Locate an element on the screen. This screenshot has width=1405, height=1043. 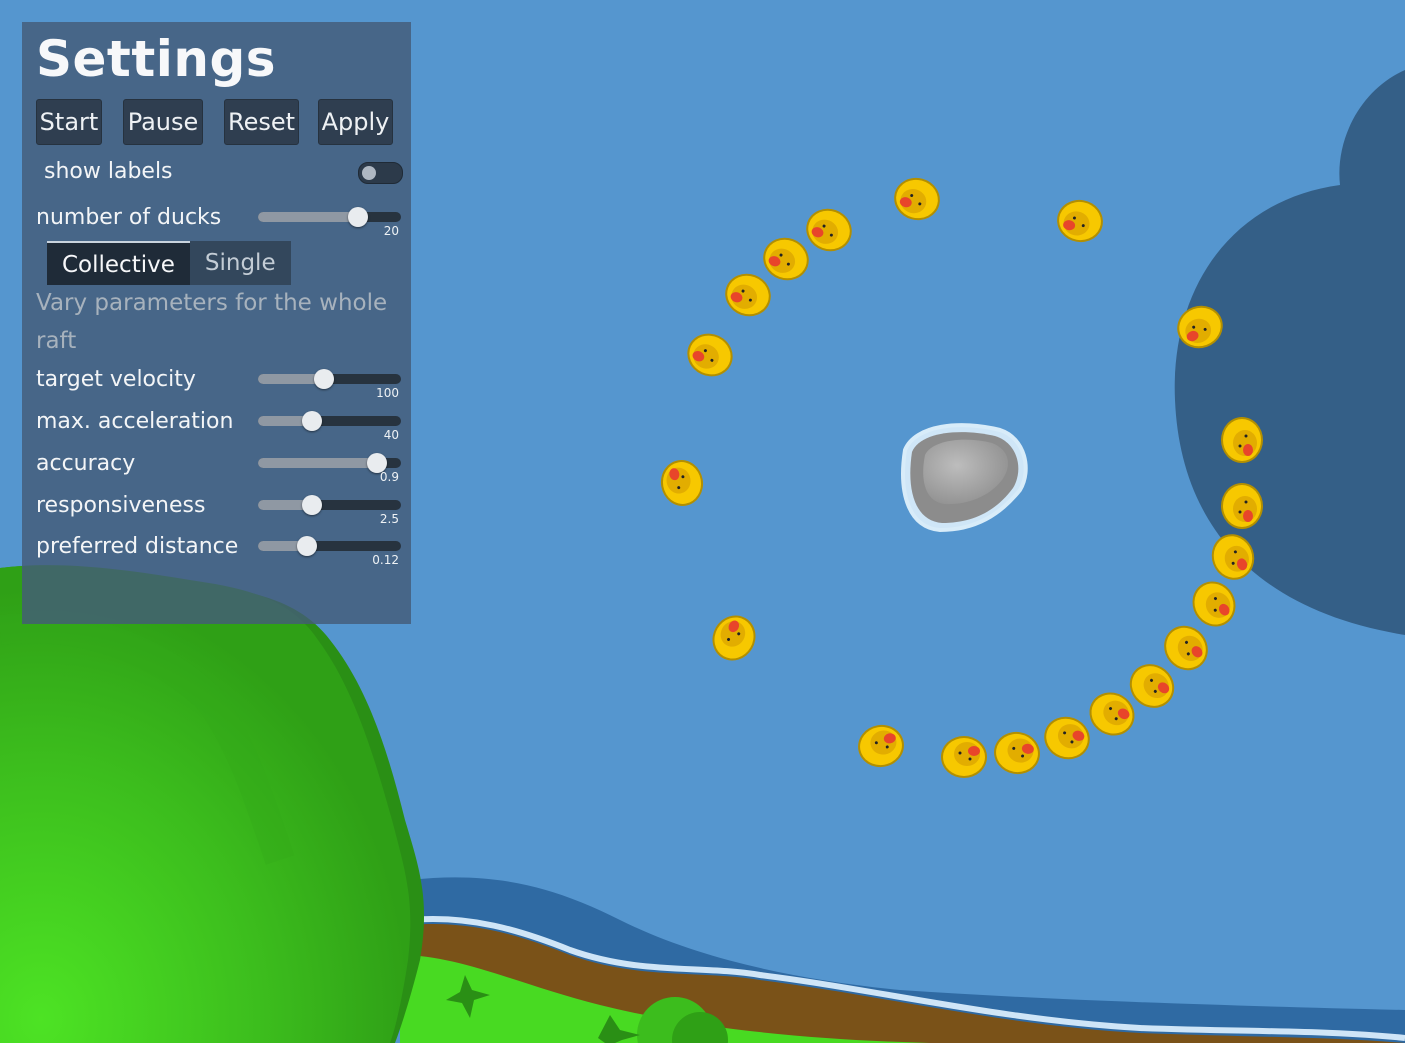
slider-value: 0.9 is located at coordinates (389, 477).